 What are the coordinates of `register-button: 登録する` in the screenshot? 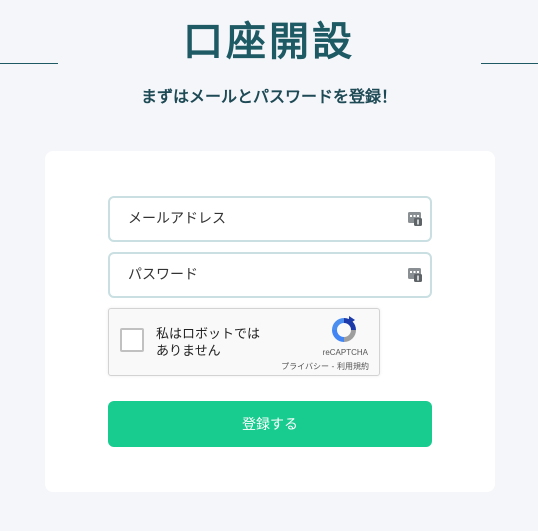 It's located at (270, 424).